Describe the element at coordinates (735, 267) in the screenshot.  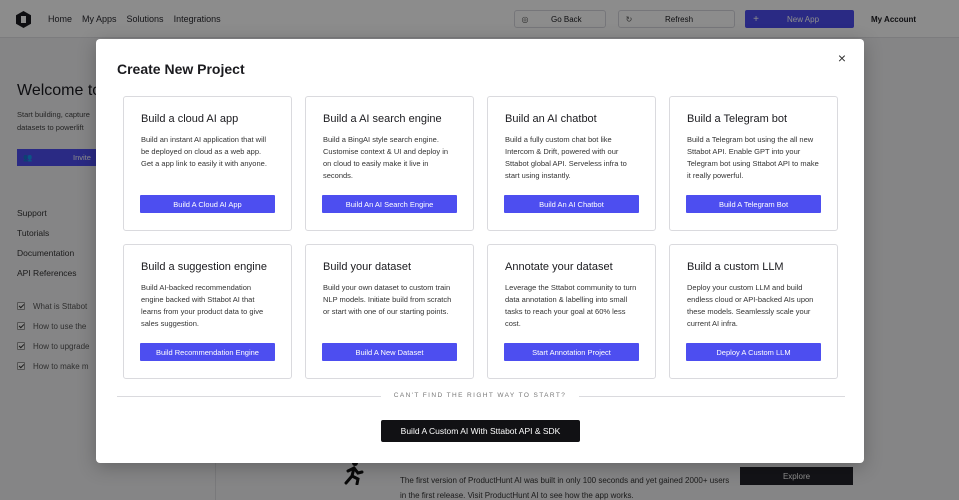
I see `card-title: Build a custom LLM` at that location.